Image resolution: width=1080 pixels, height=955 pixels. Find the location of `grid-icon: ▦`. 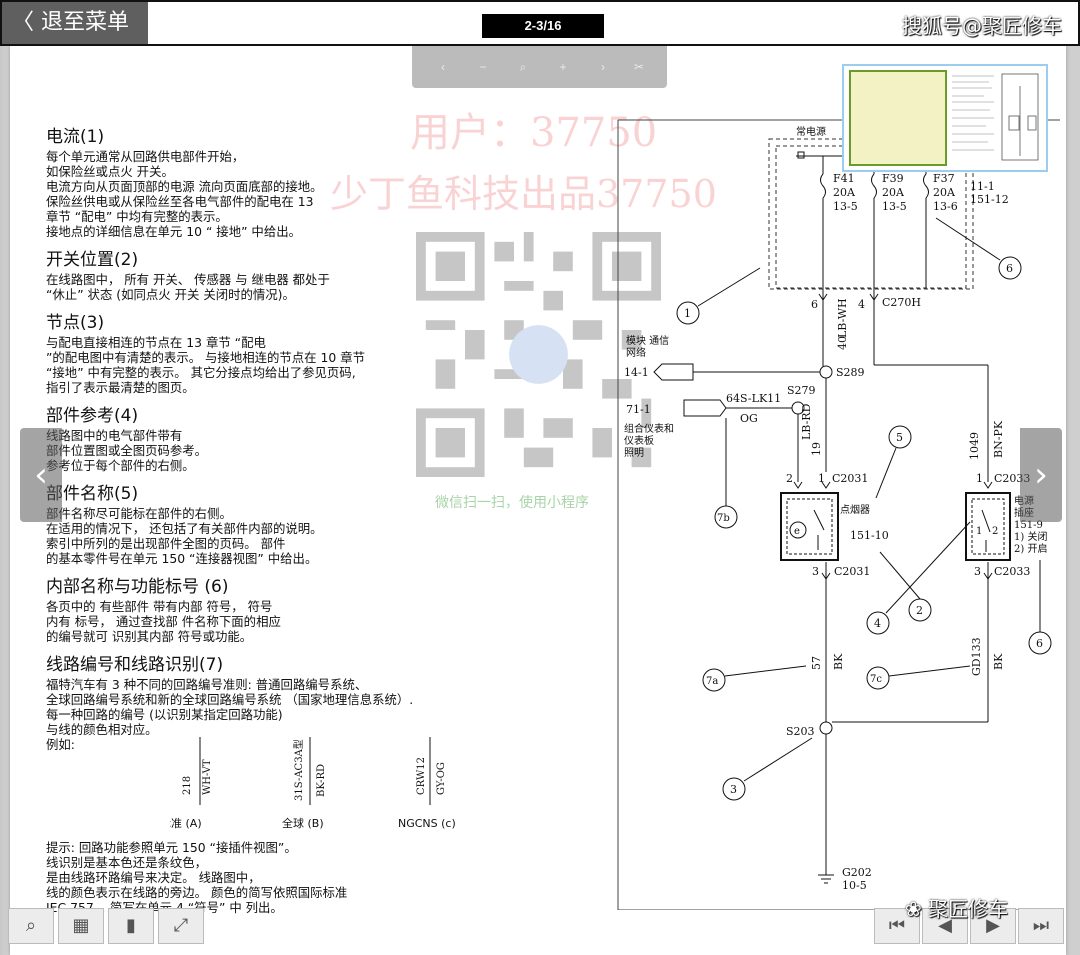

grid-icon: ▦ is located at coordinates (81, 925).